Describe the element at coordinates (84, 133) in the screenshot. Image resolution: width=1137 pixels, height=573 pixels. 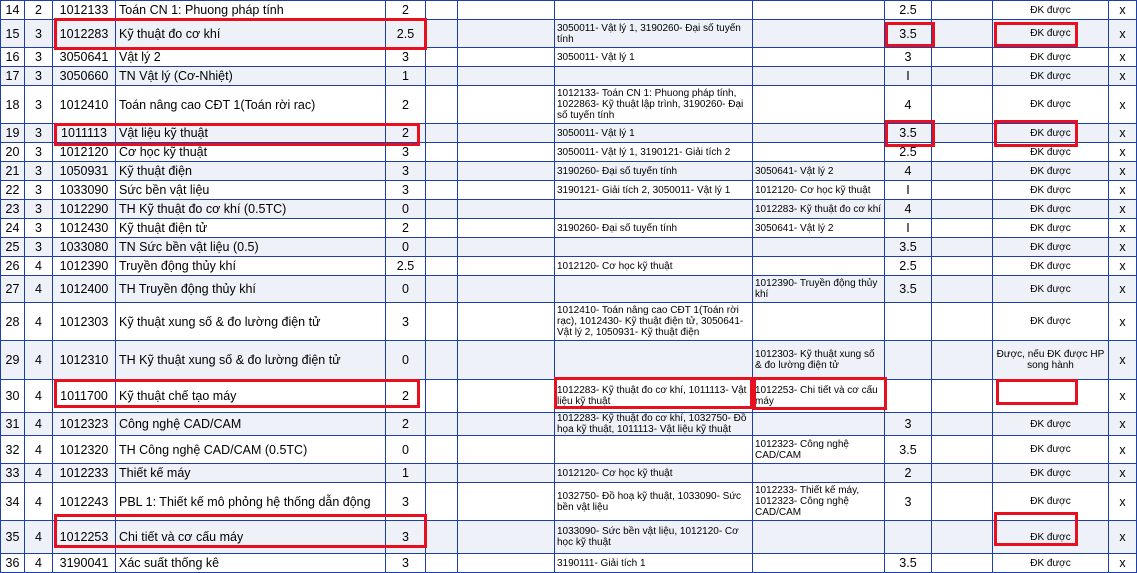
I see `course-code: 1011113` at that location.